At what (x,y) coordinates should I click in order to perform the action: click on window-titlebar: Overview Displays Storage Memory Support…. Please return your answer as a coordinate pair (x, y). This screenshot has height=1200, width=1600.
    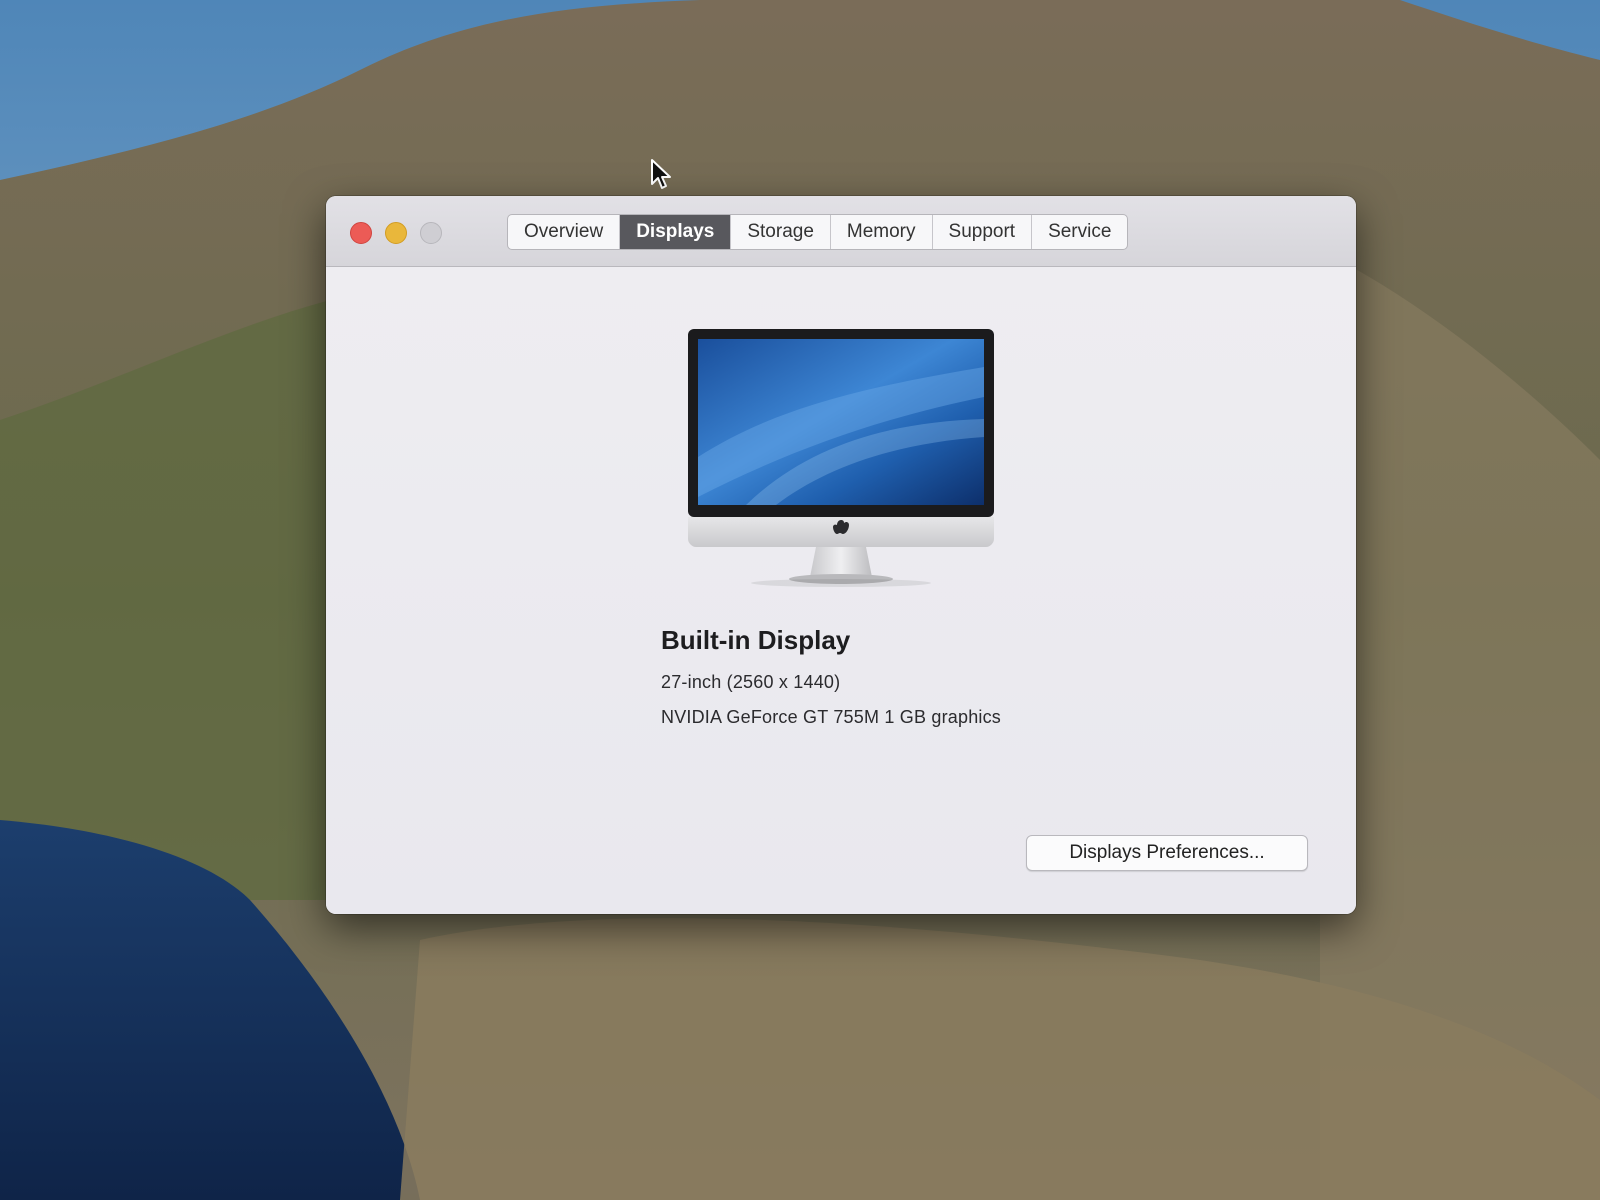
    Looking at the image, I should click on (841, 231).